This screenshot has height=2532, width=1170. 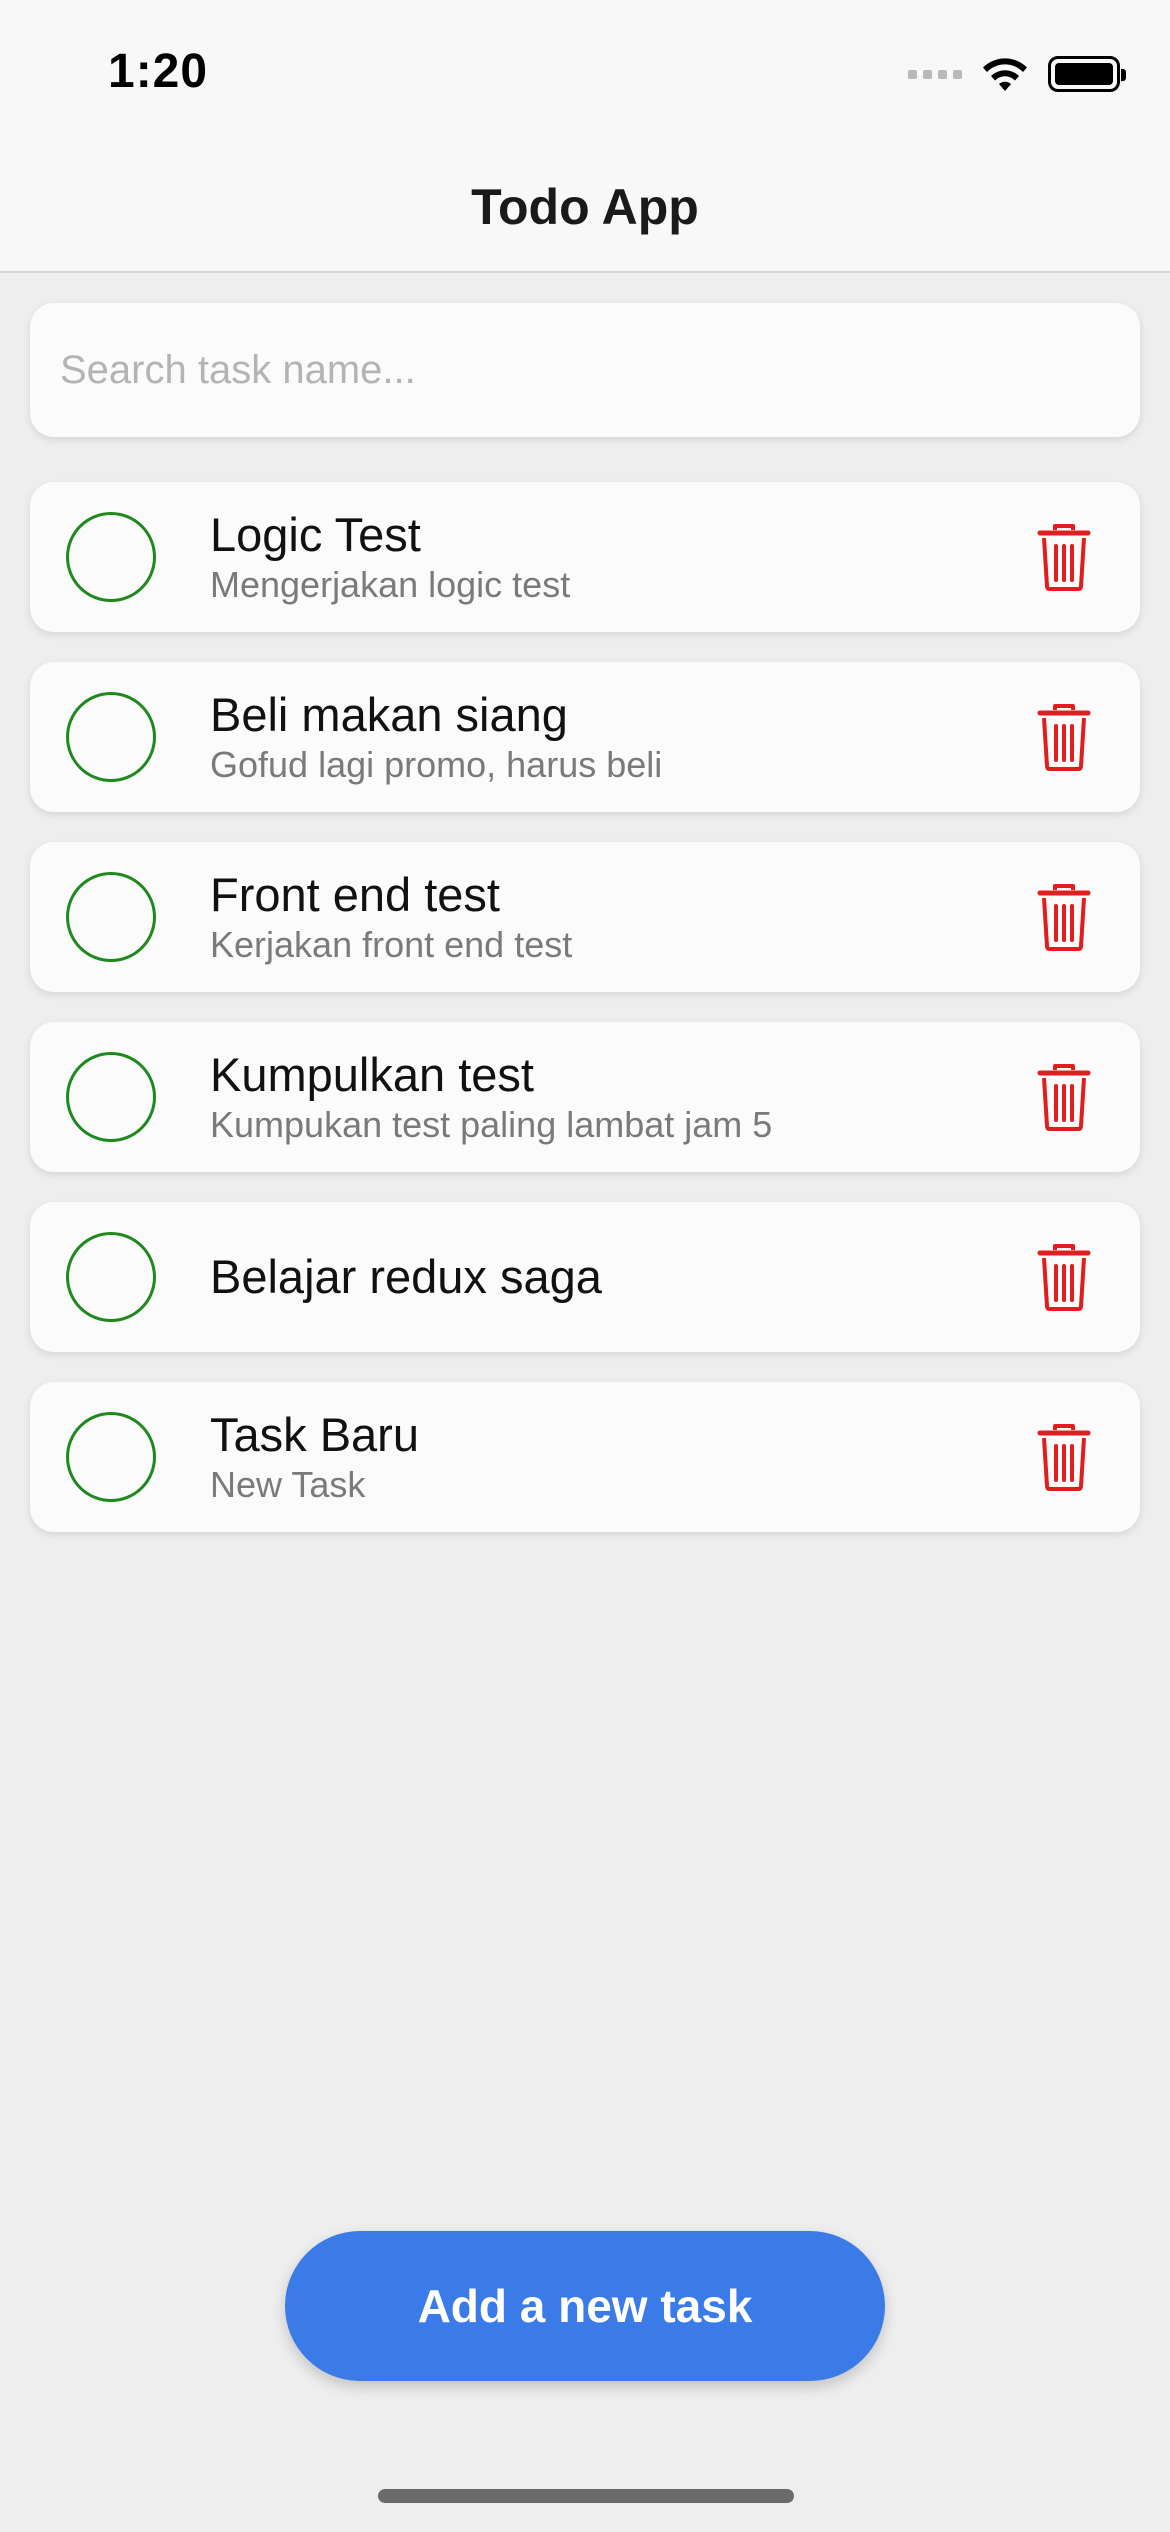 I want to click on task-text: Front end test Kerjakan front end test, so click(x=391, y=917).